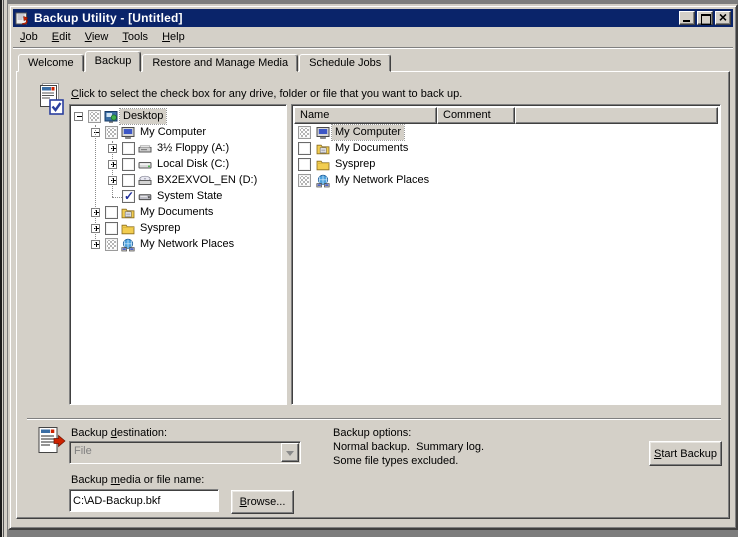  I want to click on menu-item-view: View, so click(97, 37).